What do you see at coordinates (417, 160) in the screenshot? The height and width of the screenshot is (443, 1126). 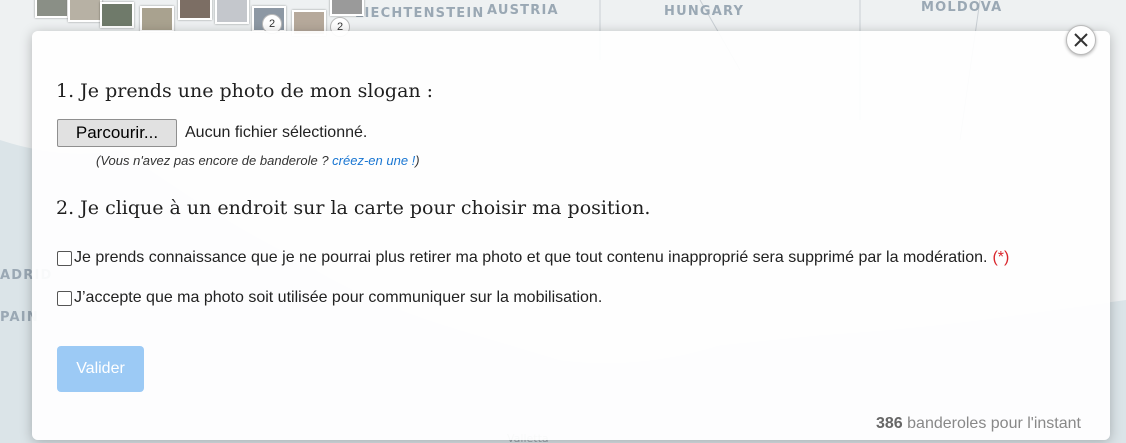 I see `hint-suffix: )` at bounding box center [417, 160].